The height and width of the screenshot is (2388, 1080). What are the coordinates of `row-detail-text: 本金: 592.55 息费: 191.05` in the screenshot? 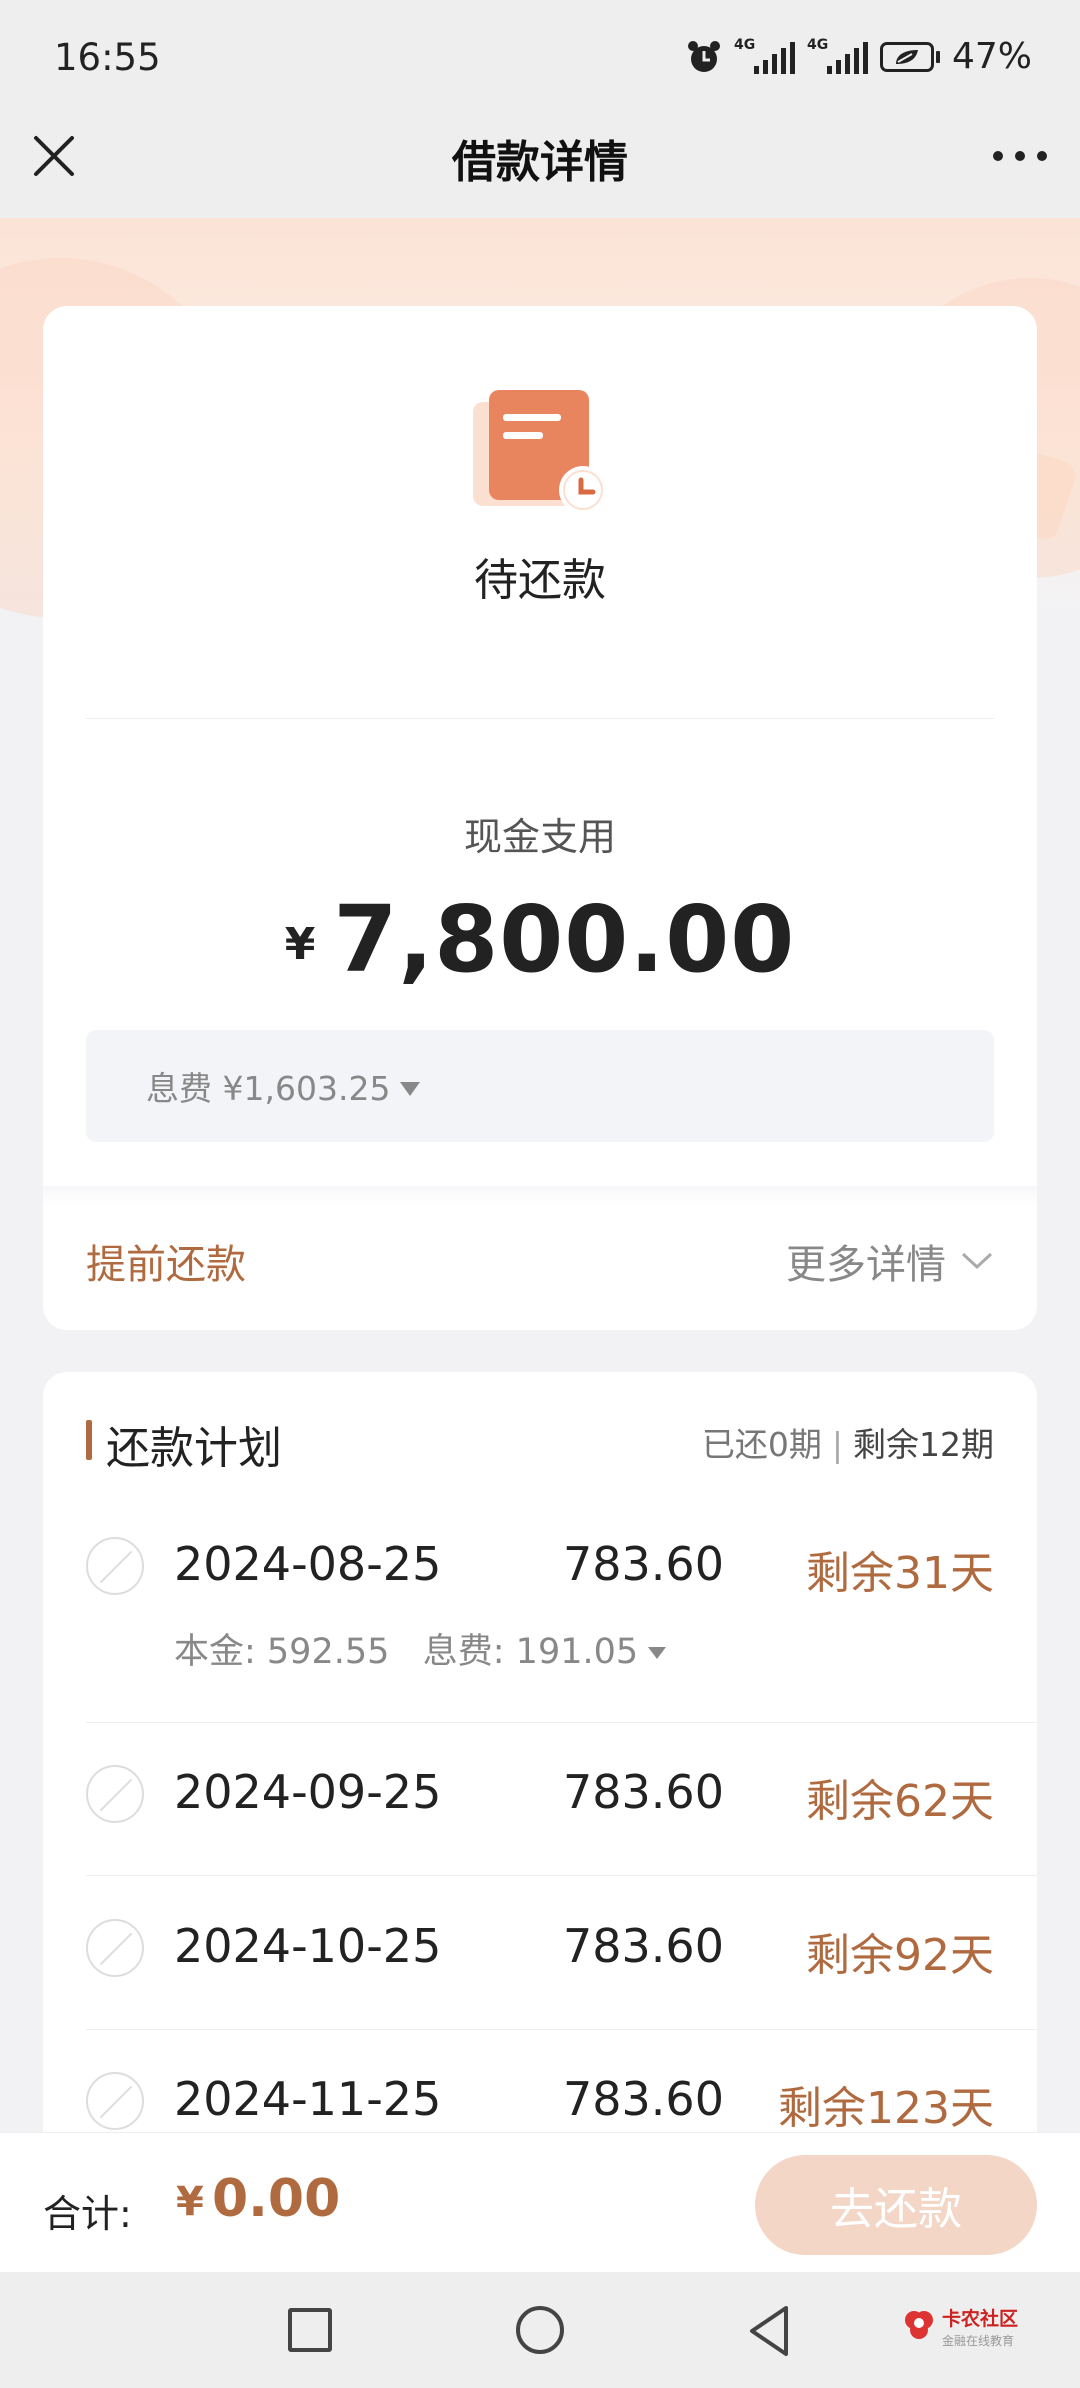 It's located at (406, 1652).